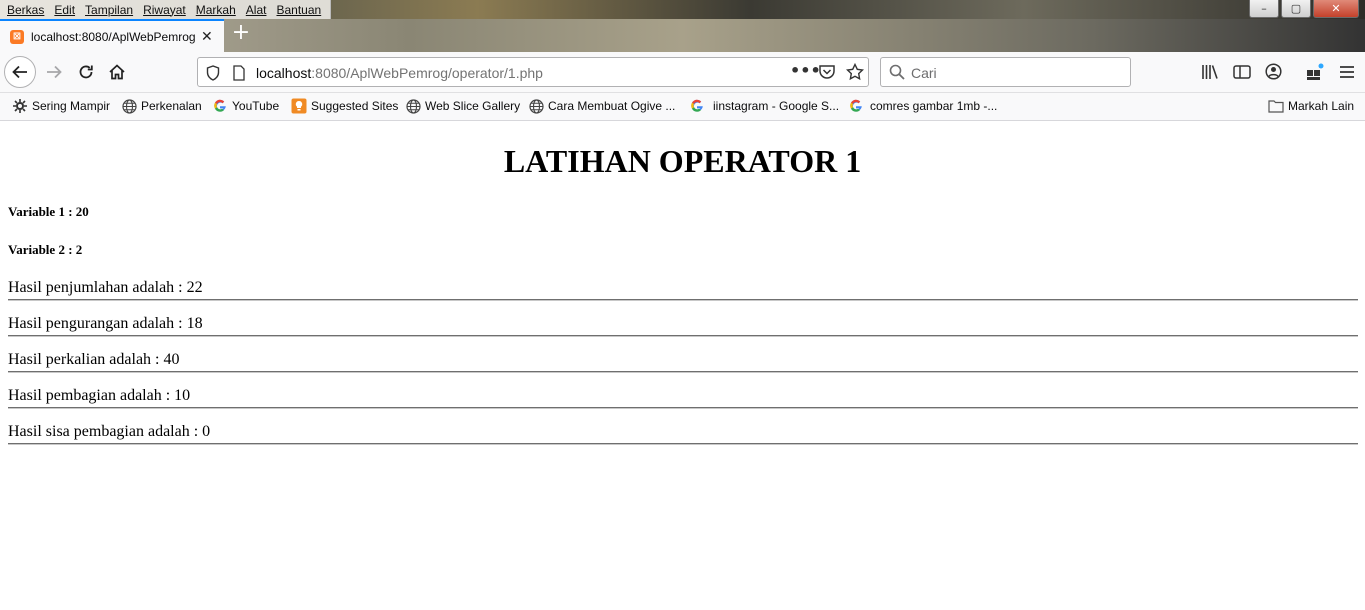 Image resolution: width=1365 pixels, height=610 pixels. Describe the element at coordinates (109, 10) in the screenshot. I see `menu-tampilan: Tampilan` at that location.